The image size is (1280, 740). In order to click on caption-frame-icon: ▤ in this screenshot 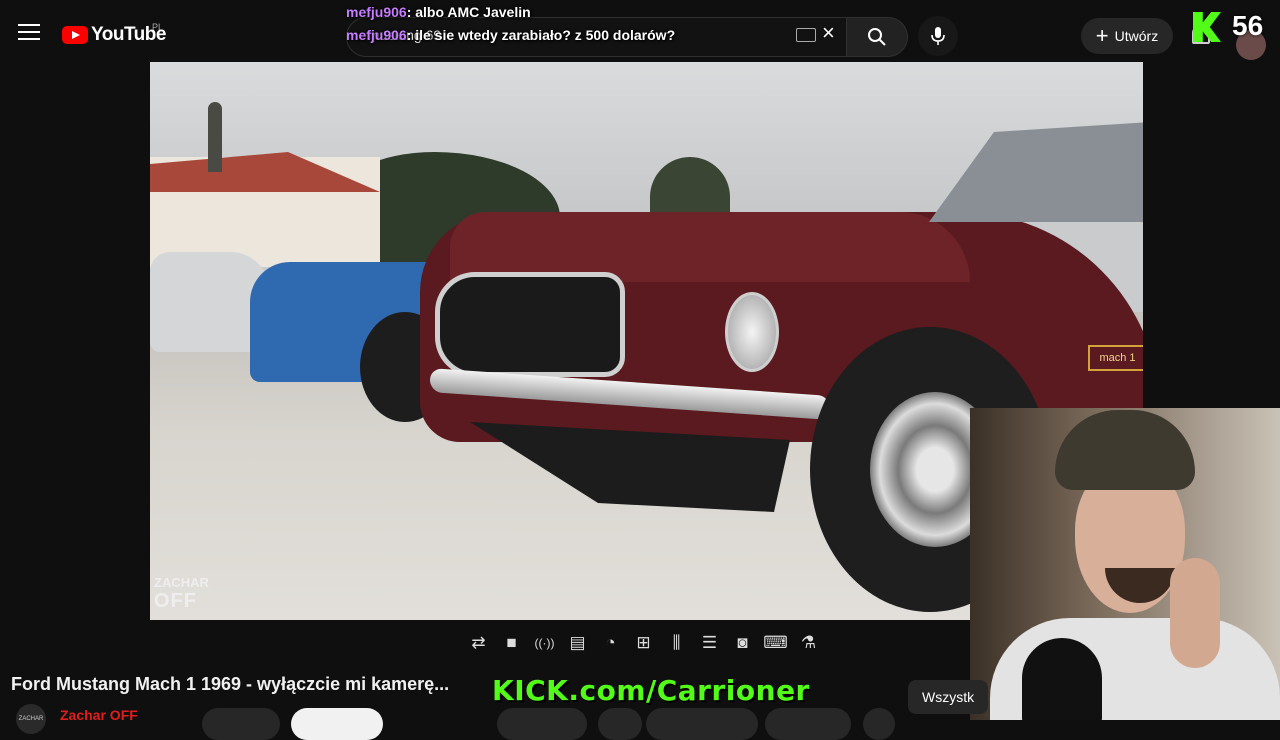, I will do `click(577, 643)`.